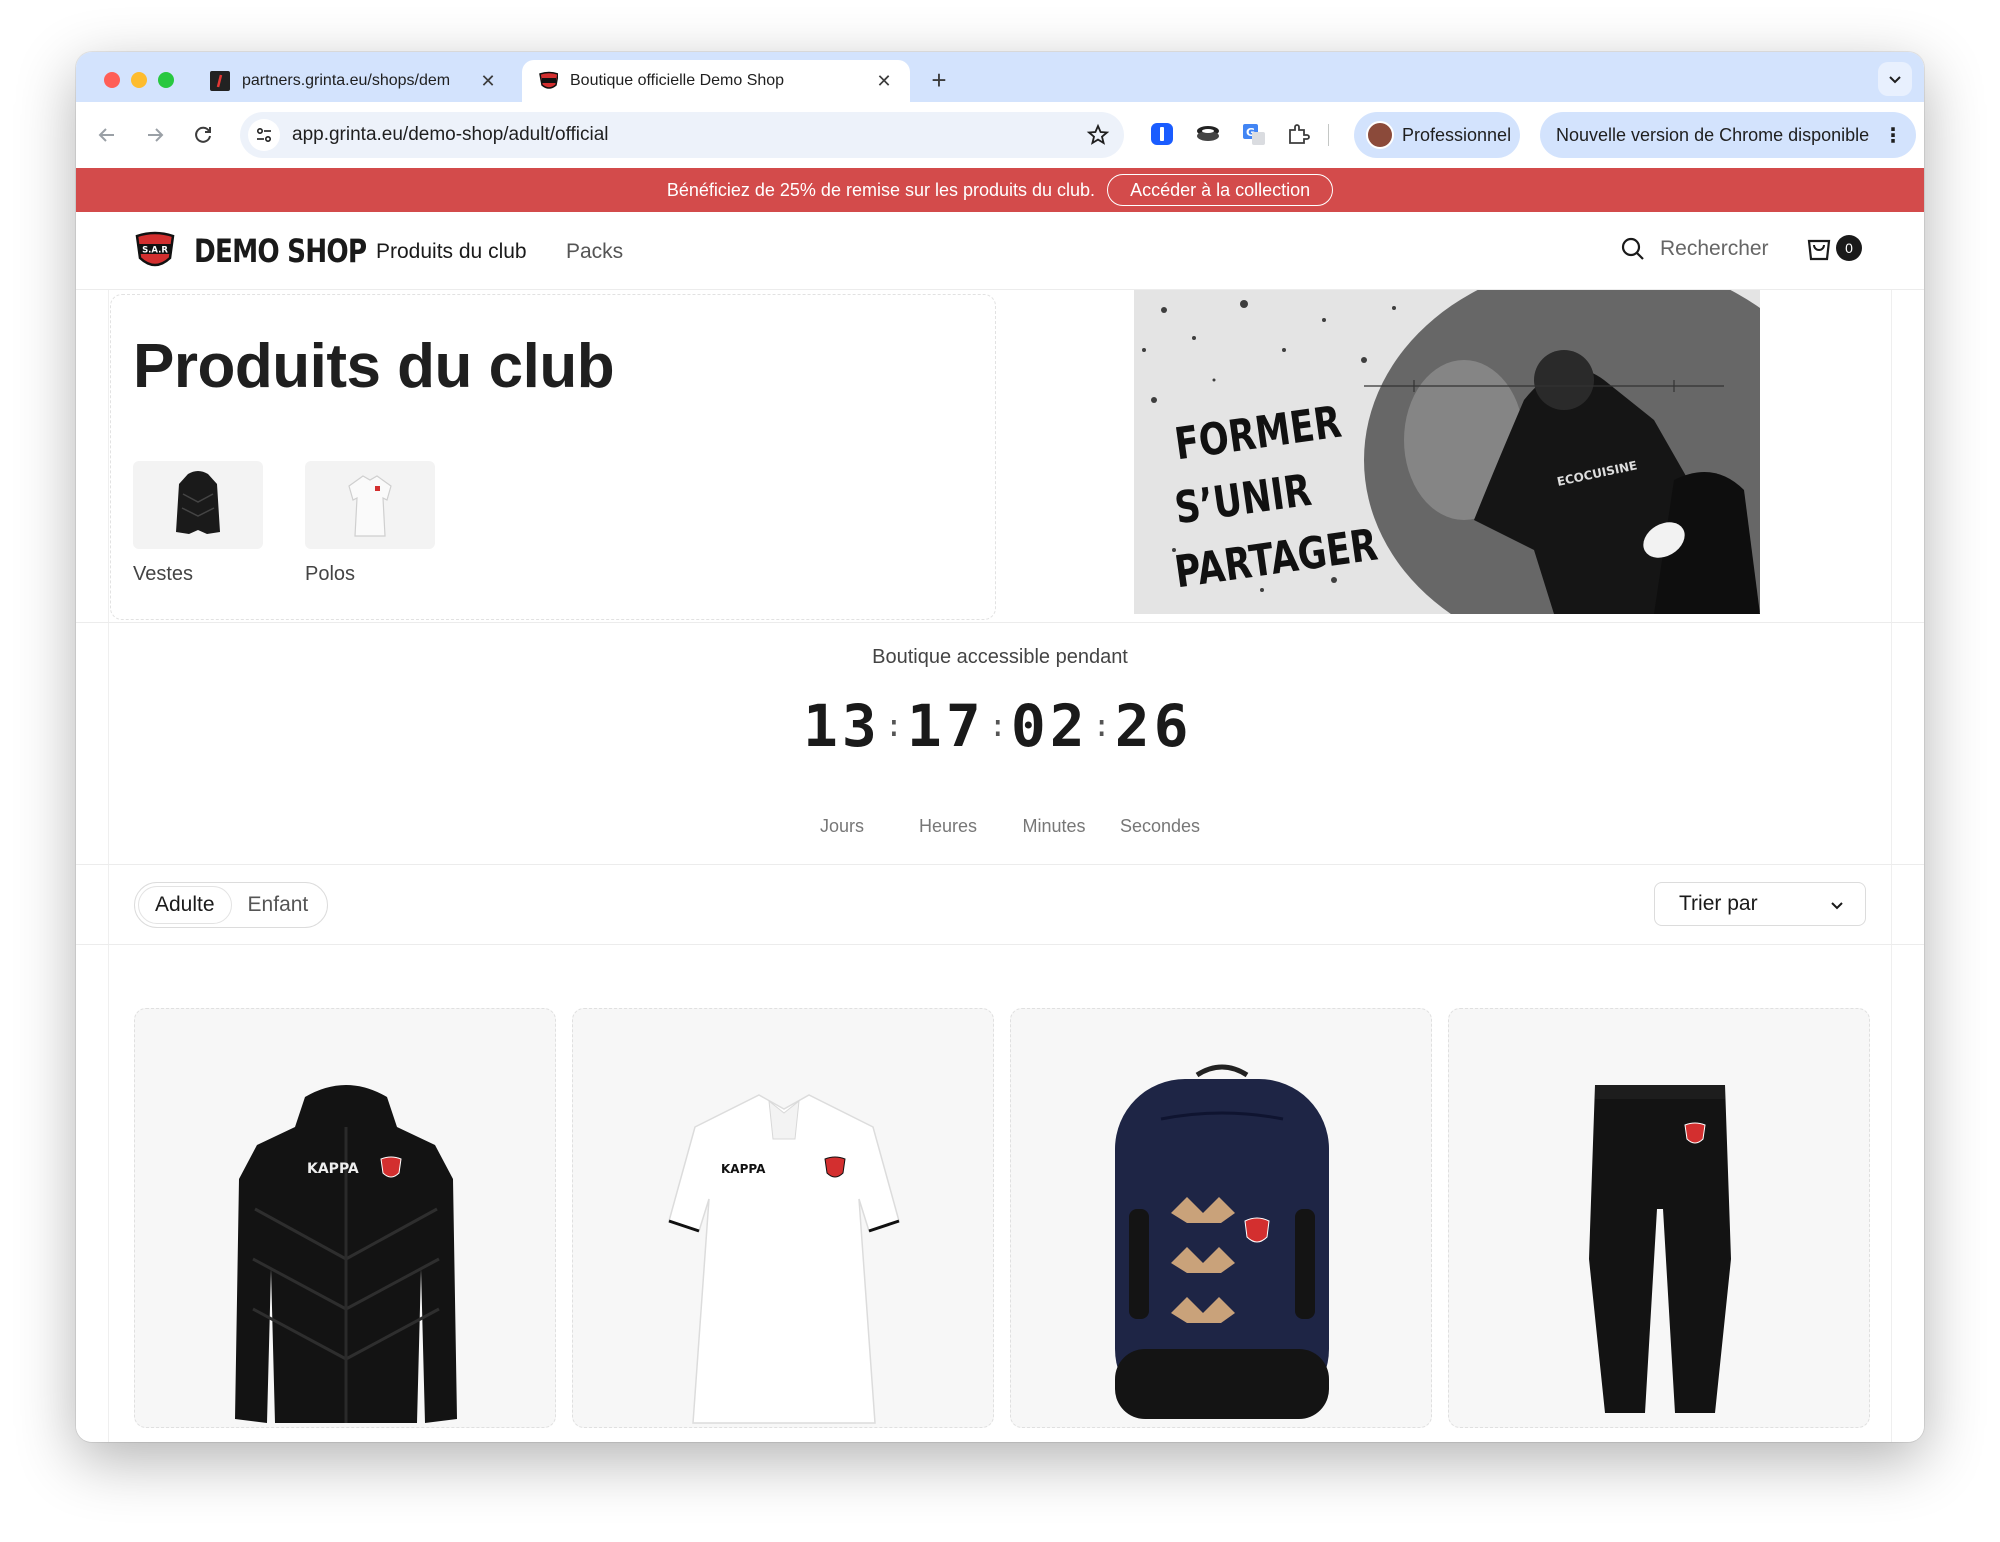 The image size is (2000, 1542). What do you see at coordinates (682, 135) in the screenshot?
I see `address-bar: app.grinta.eu/demo-shop/adult/official` at bounding box center [682, 135].